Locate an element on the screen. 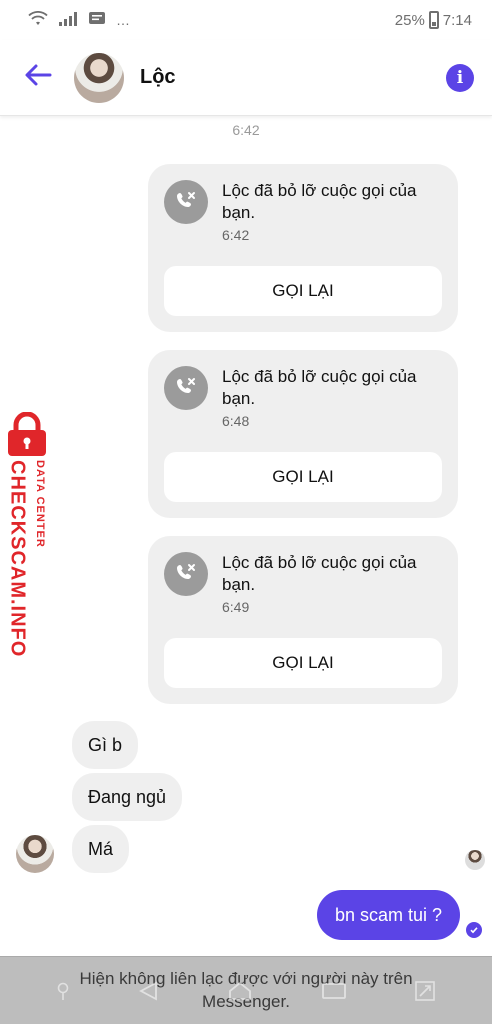 The height and width of the screenshot is (1024, 492). missed-call-time: 6:42 is located at coordinates (236, 235).